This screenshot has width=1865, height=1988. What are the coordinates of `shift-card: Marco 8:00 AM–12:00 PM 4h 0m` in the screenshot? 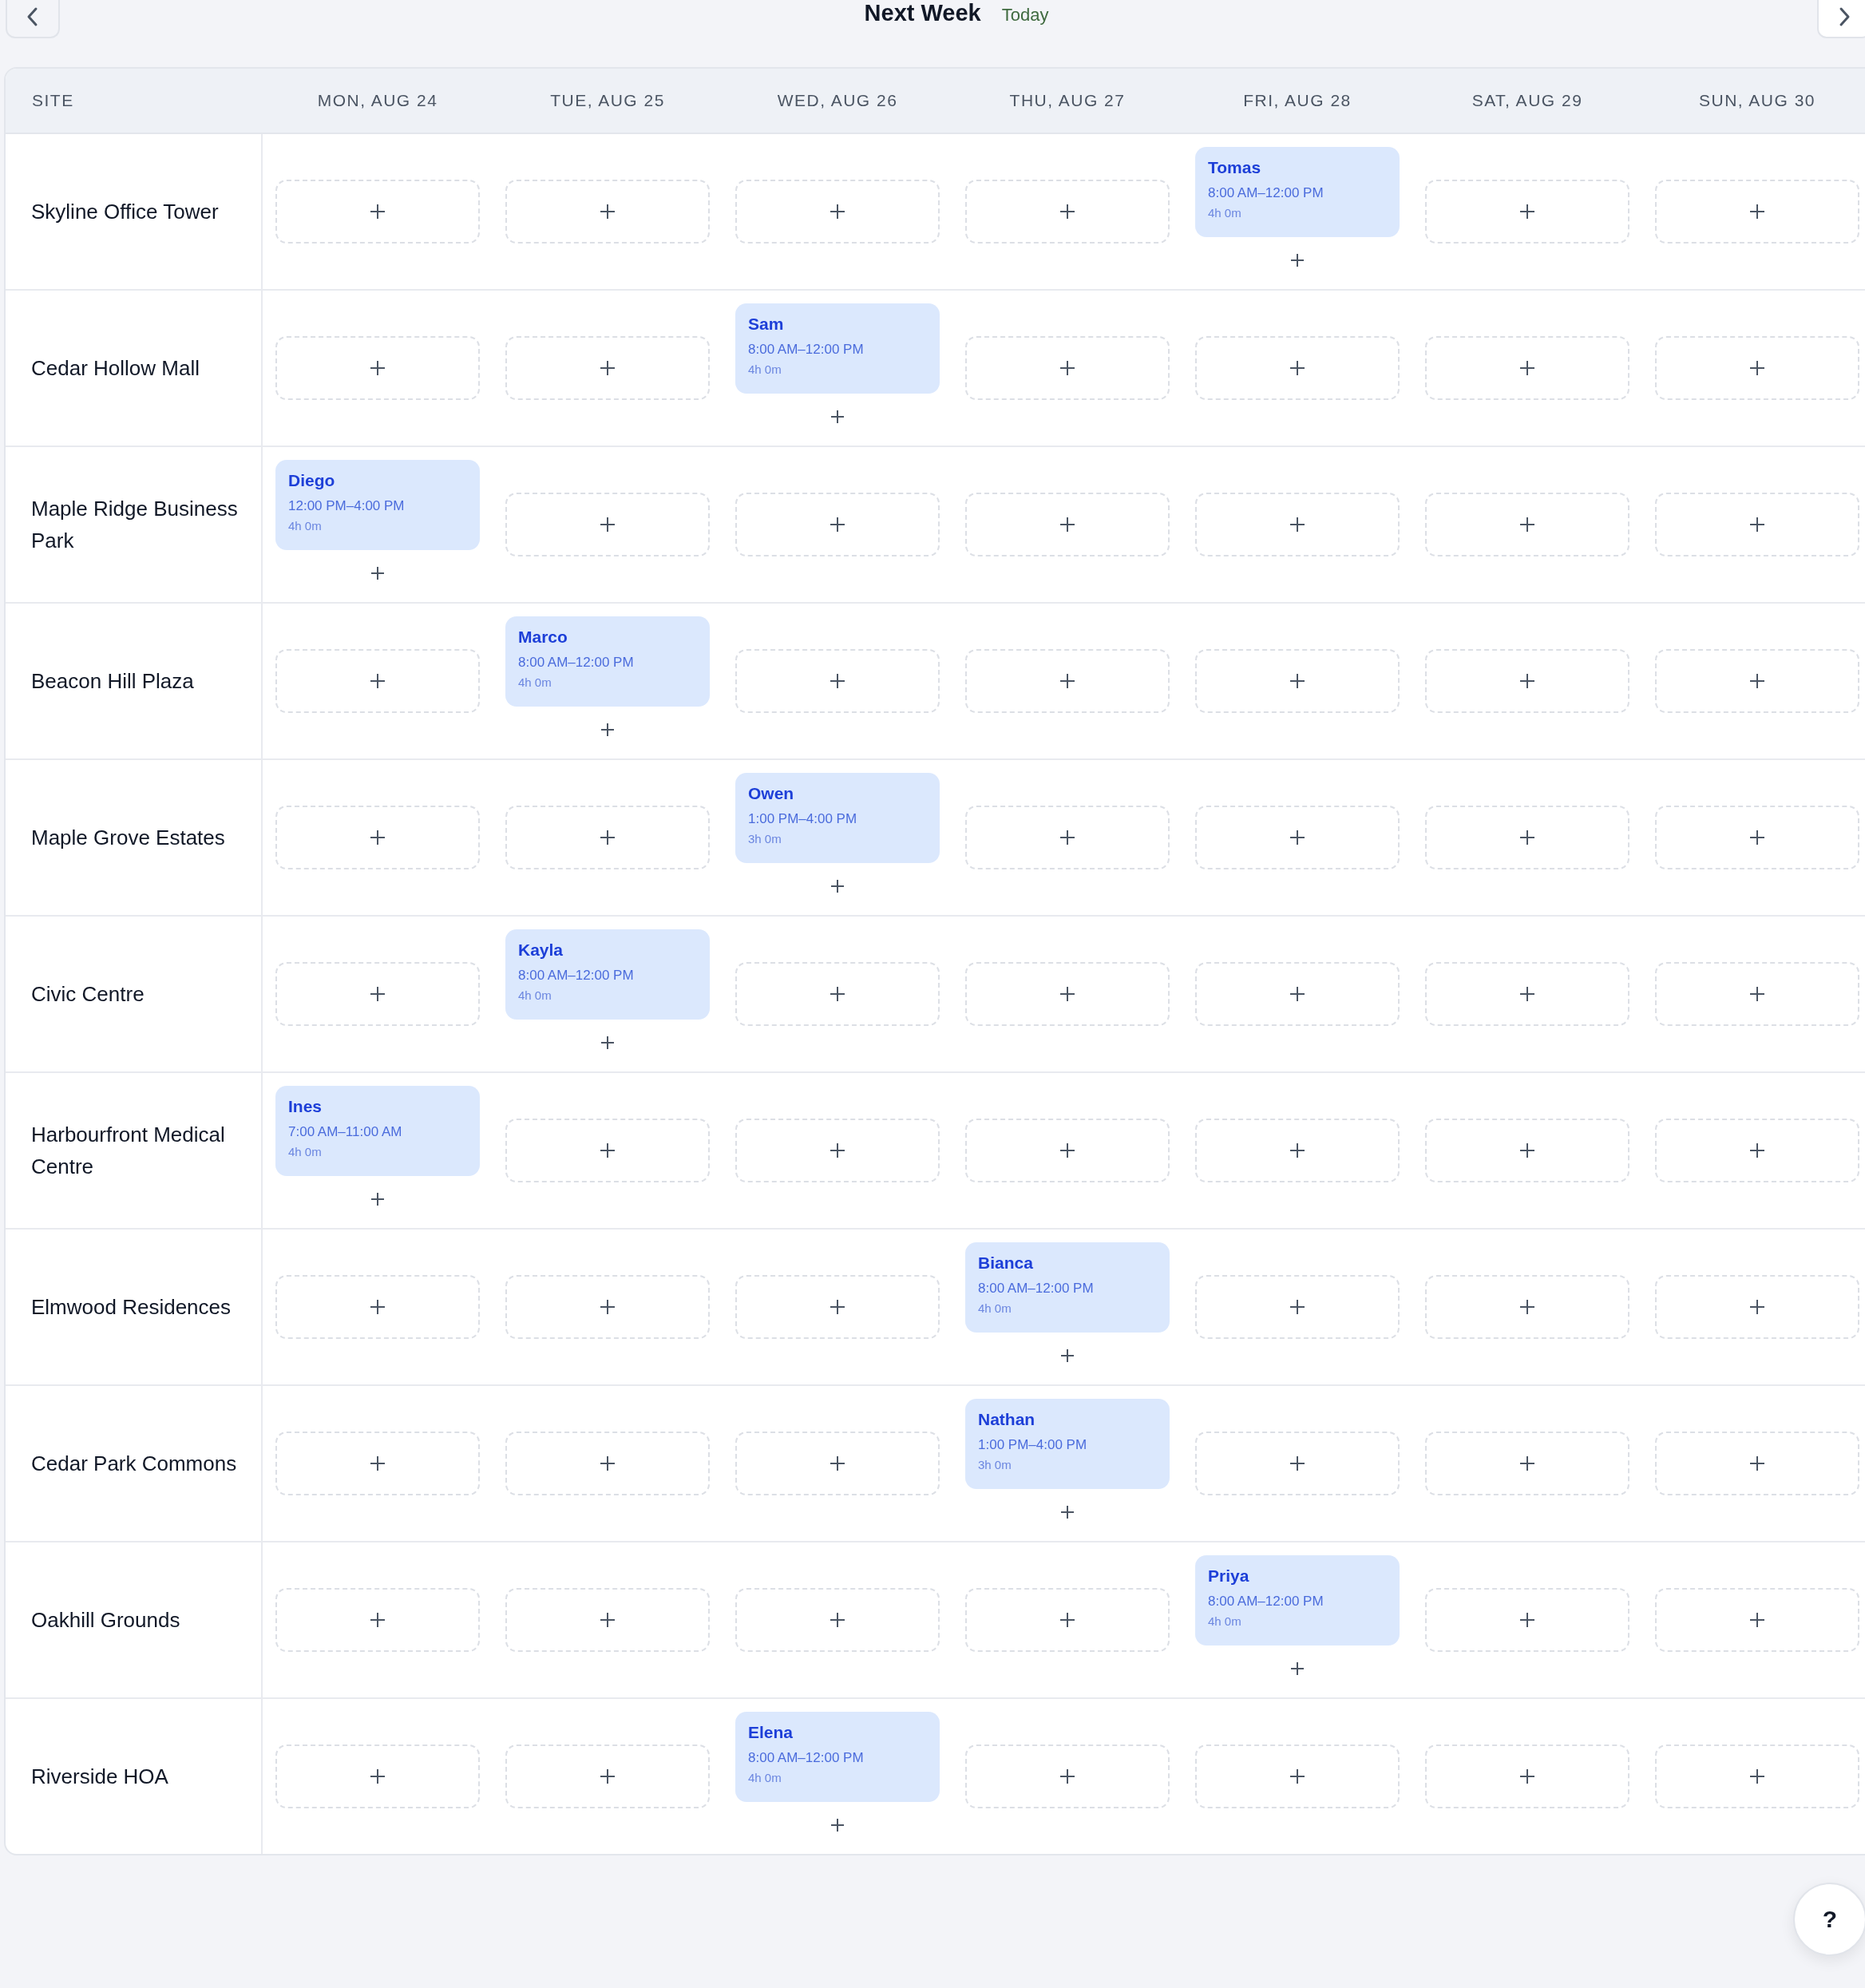 It's located at (607, 661).